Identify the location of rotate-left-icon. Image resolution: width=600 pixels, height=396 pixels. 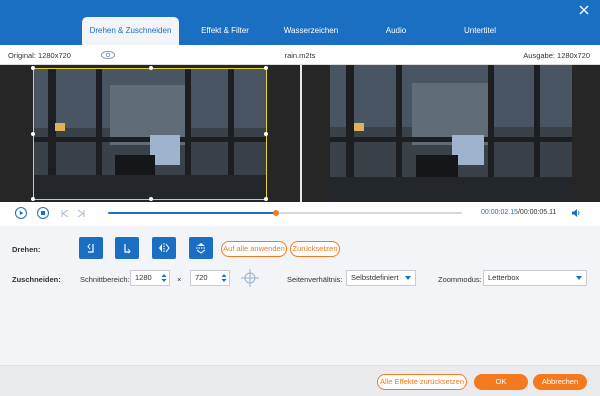
(90, 248).